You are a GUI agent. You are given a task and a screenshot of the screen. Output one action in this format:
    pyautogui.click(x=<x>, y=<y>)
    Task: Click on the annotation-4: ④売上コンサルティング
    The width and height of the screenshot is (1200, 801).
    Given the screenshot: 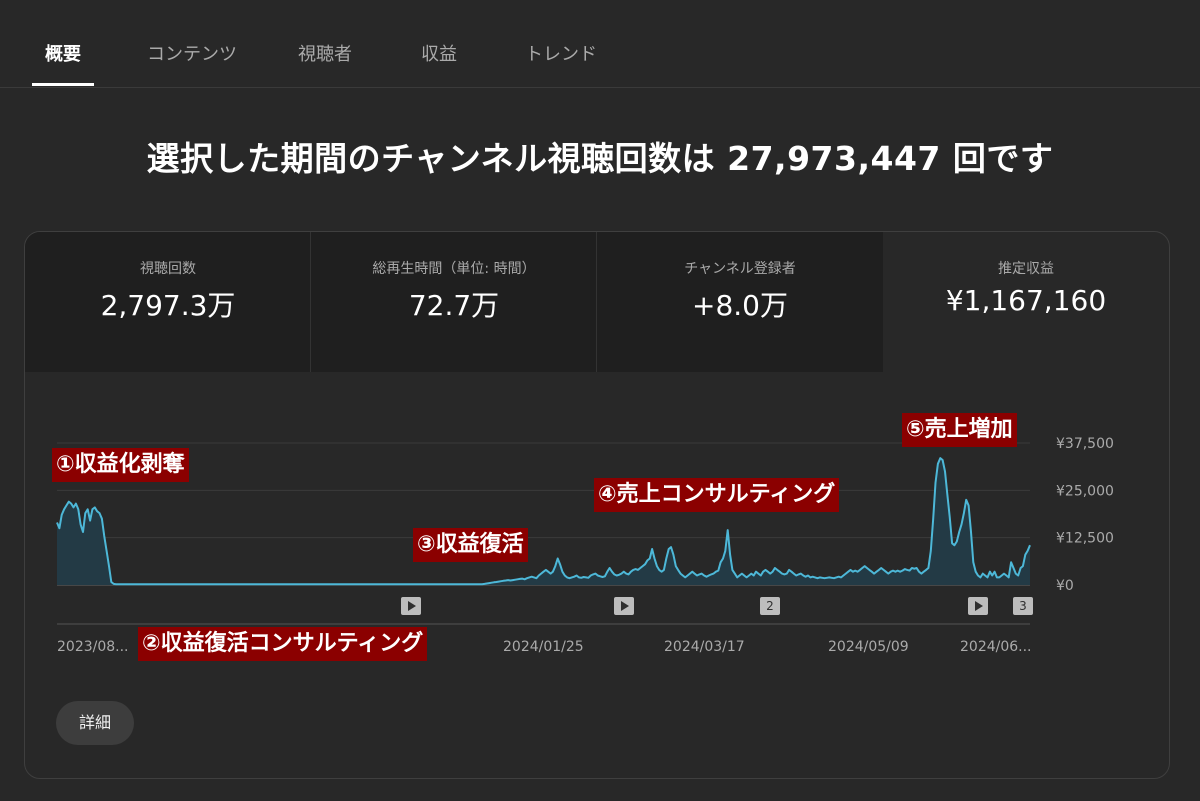 What is the action you would take?
    pyautogui.click(x=717, y=495)
    